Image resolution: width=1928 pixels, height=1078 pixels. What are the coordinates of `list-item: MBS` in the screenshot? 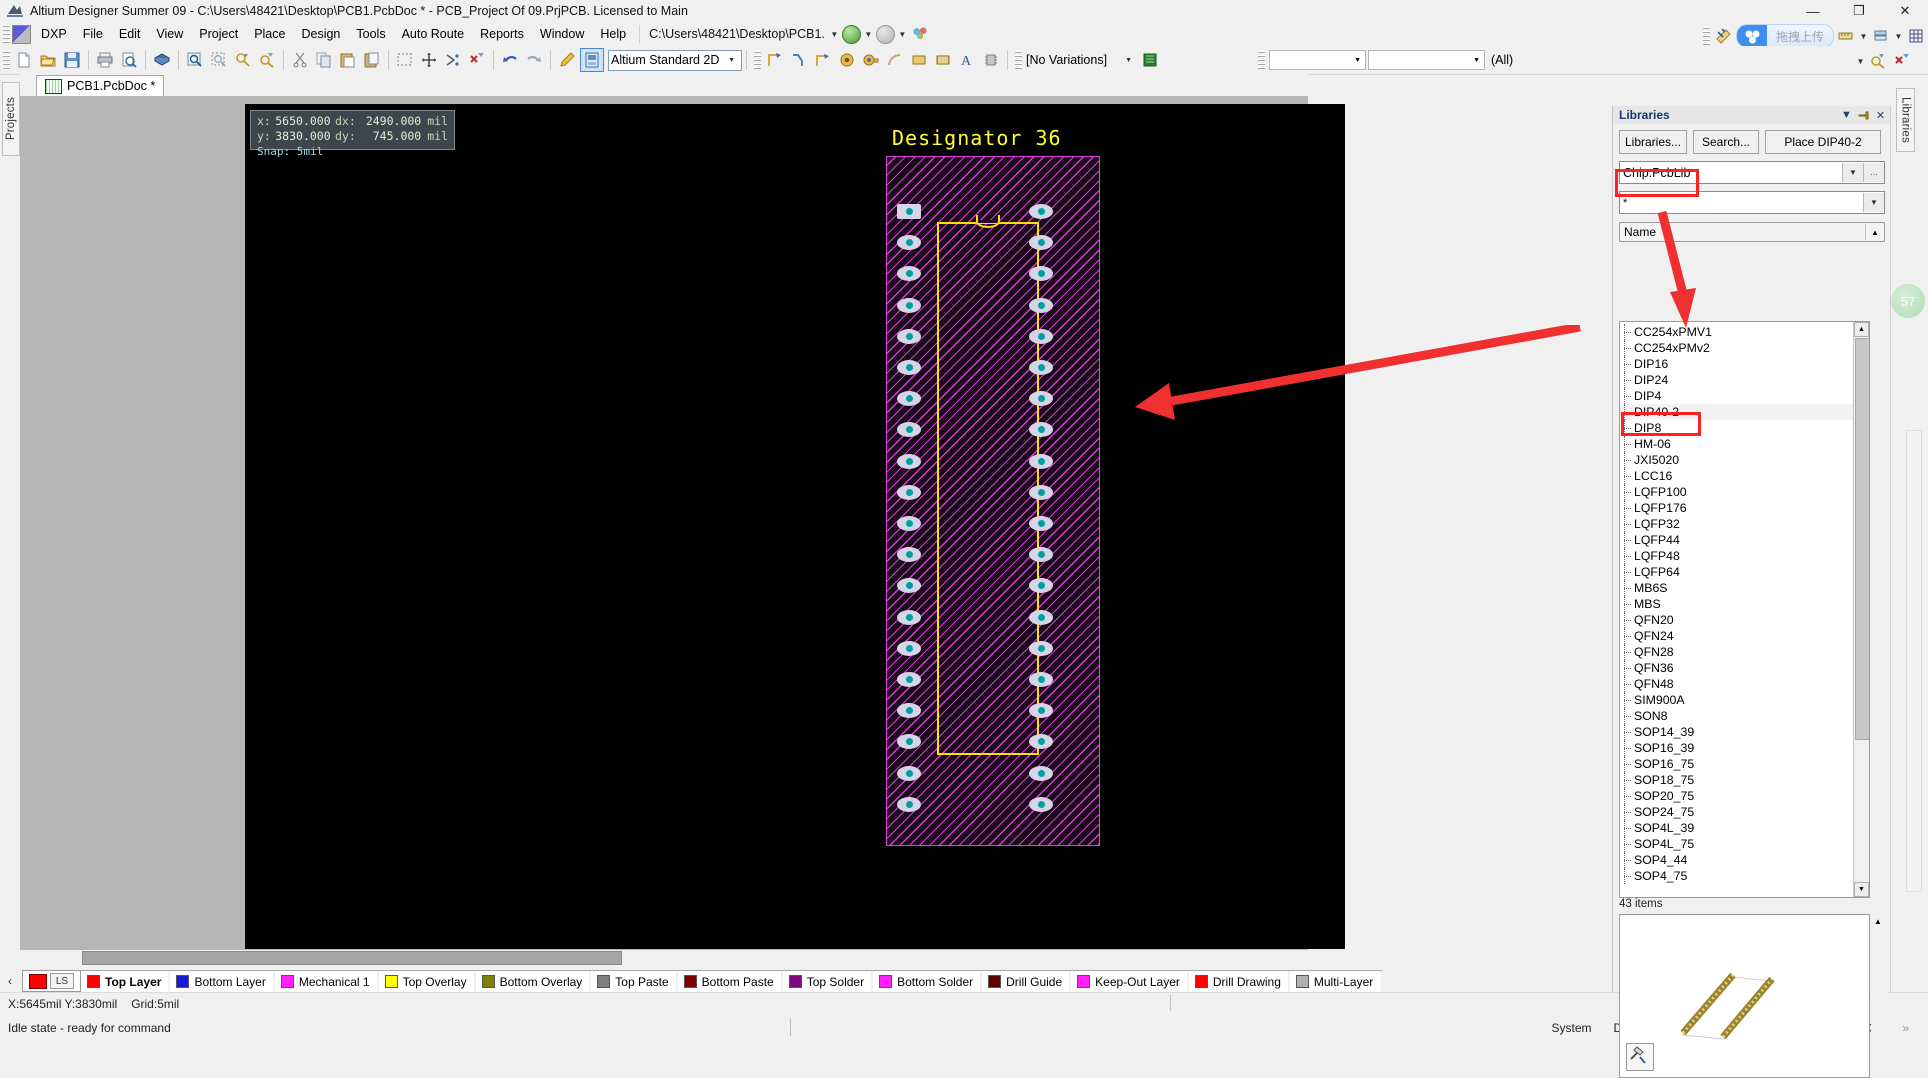 It's located at (1737, 604).